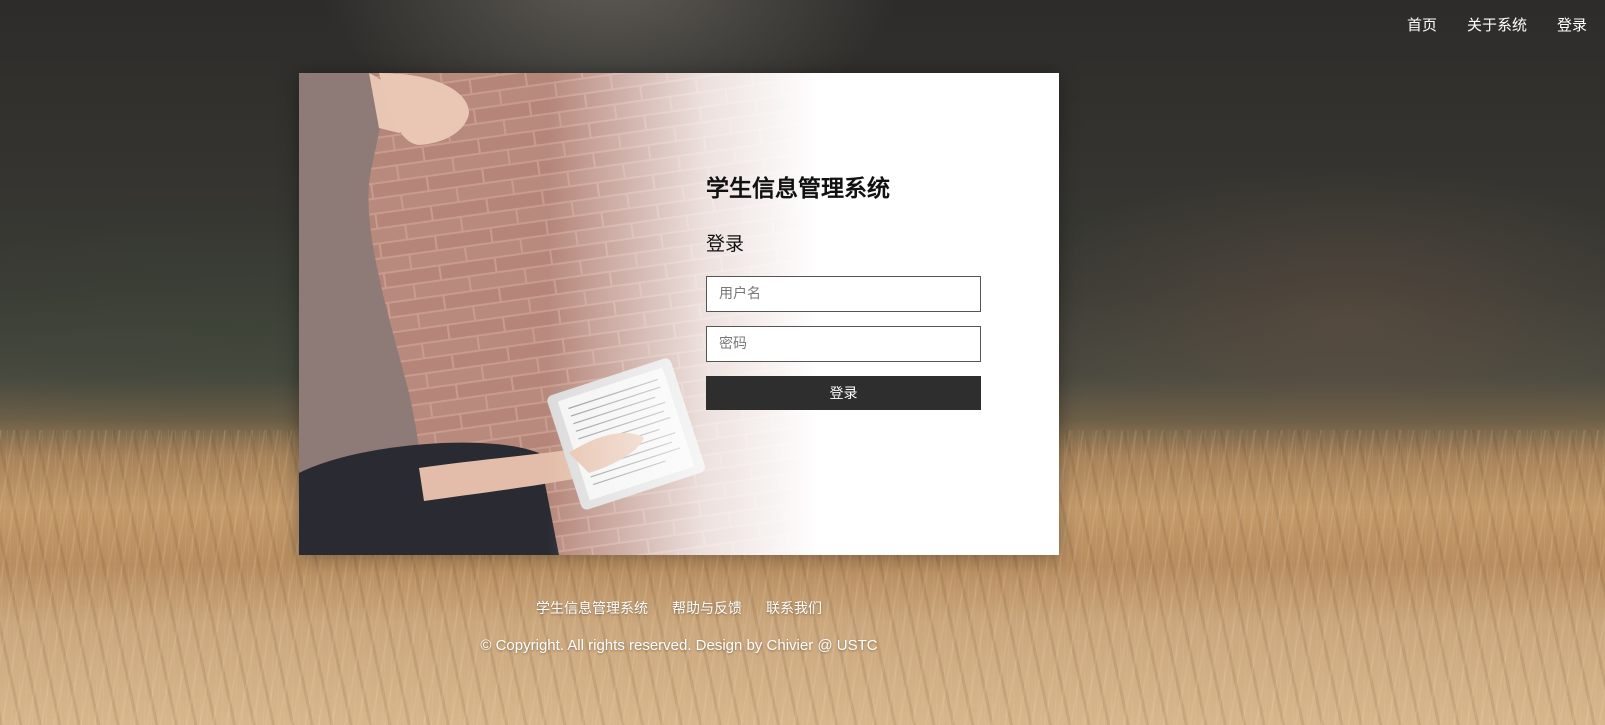  What do you see at coordinates (1572, 24) in the screenshot?
I see `nav-login-link: 登录` at bounding box center [1572, 24].